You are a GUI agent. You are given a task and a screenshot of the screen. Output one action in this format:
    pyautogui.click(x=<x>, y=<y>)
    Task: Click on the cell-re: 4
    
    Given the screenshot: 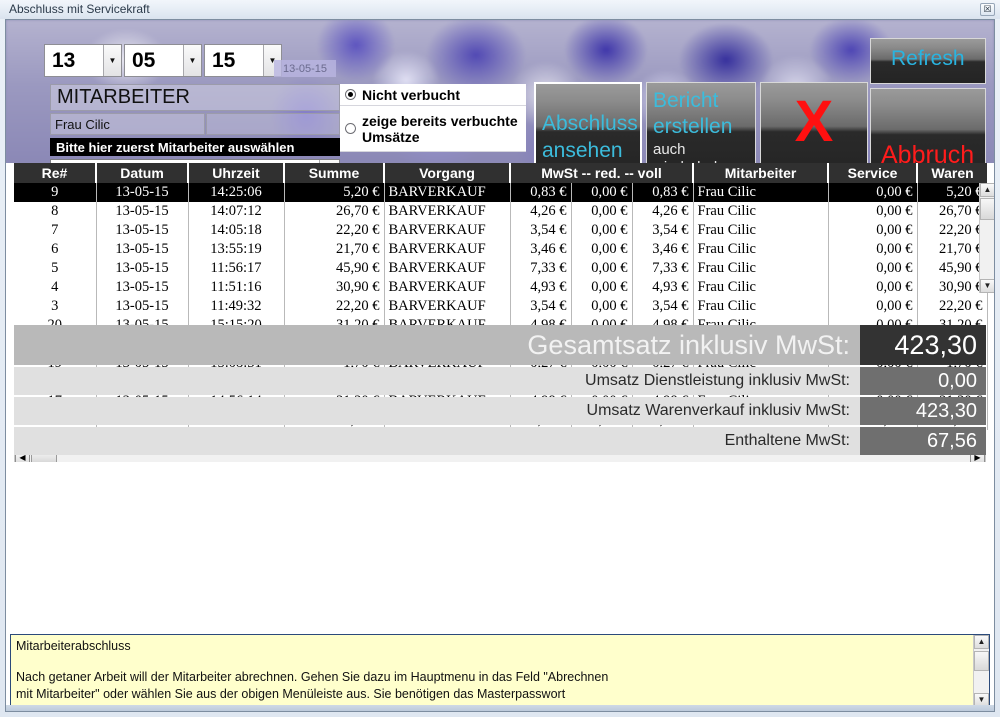 What is the action you would take?
    pyautogui.click(x=55, y=287)
    